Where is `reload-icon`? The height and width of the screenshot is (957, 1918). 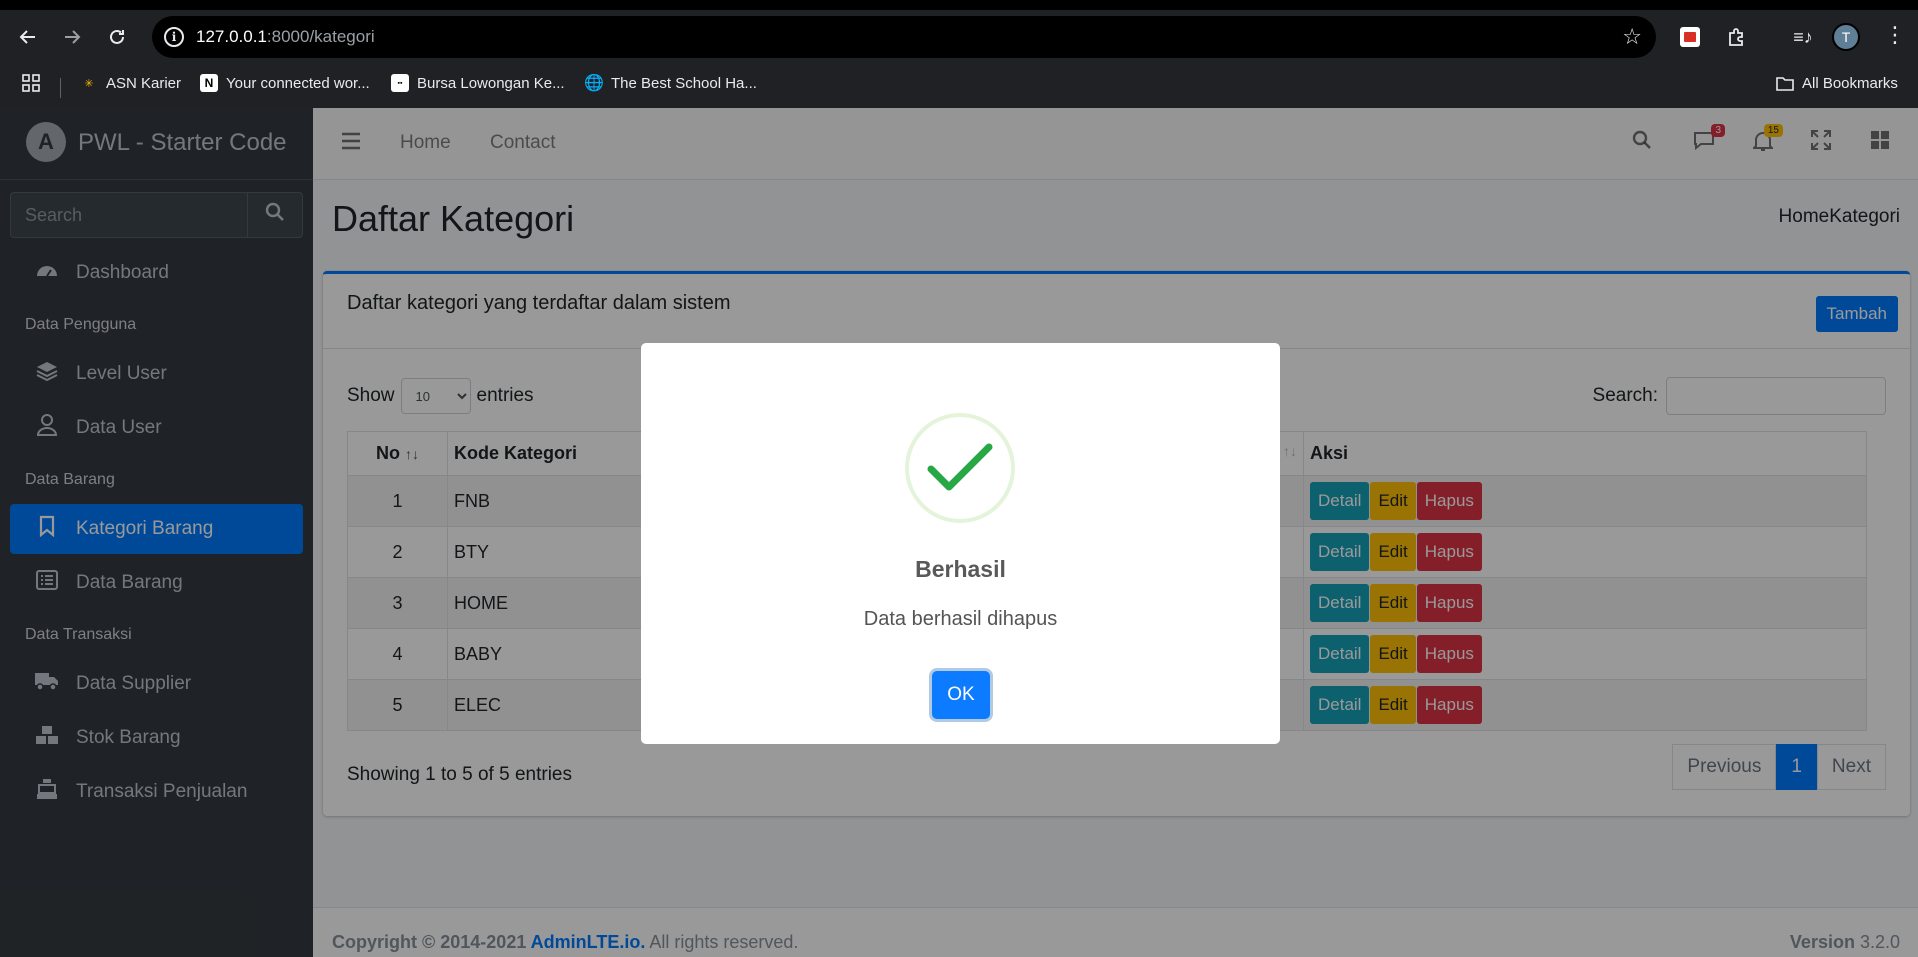
reload-icon is located at coordinates (117, 37).